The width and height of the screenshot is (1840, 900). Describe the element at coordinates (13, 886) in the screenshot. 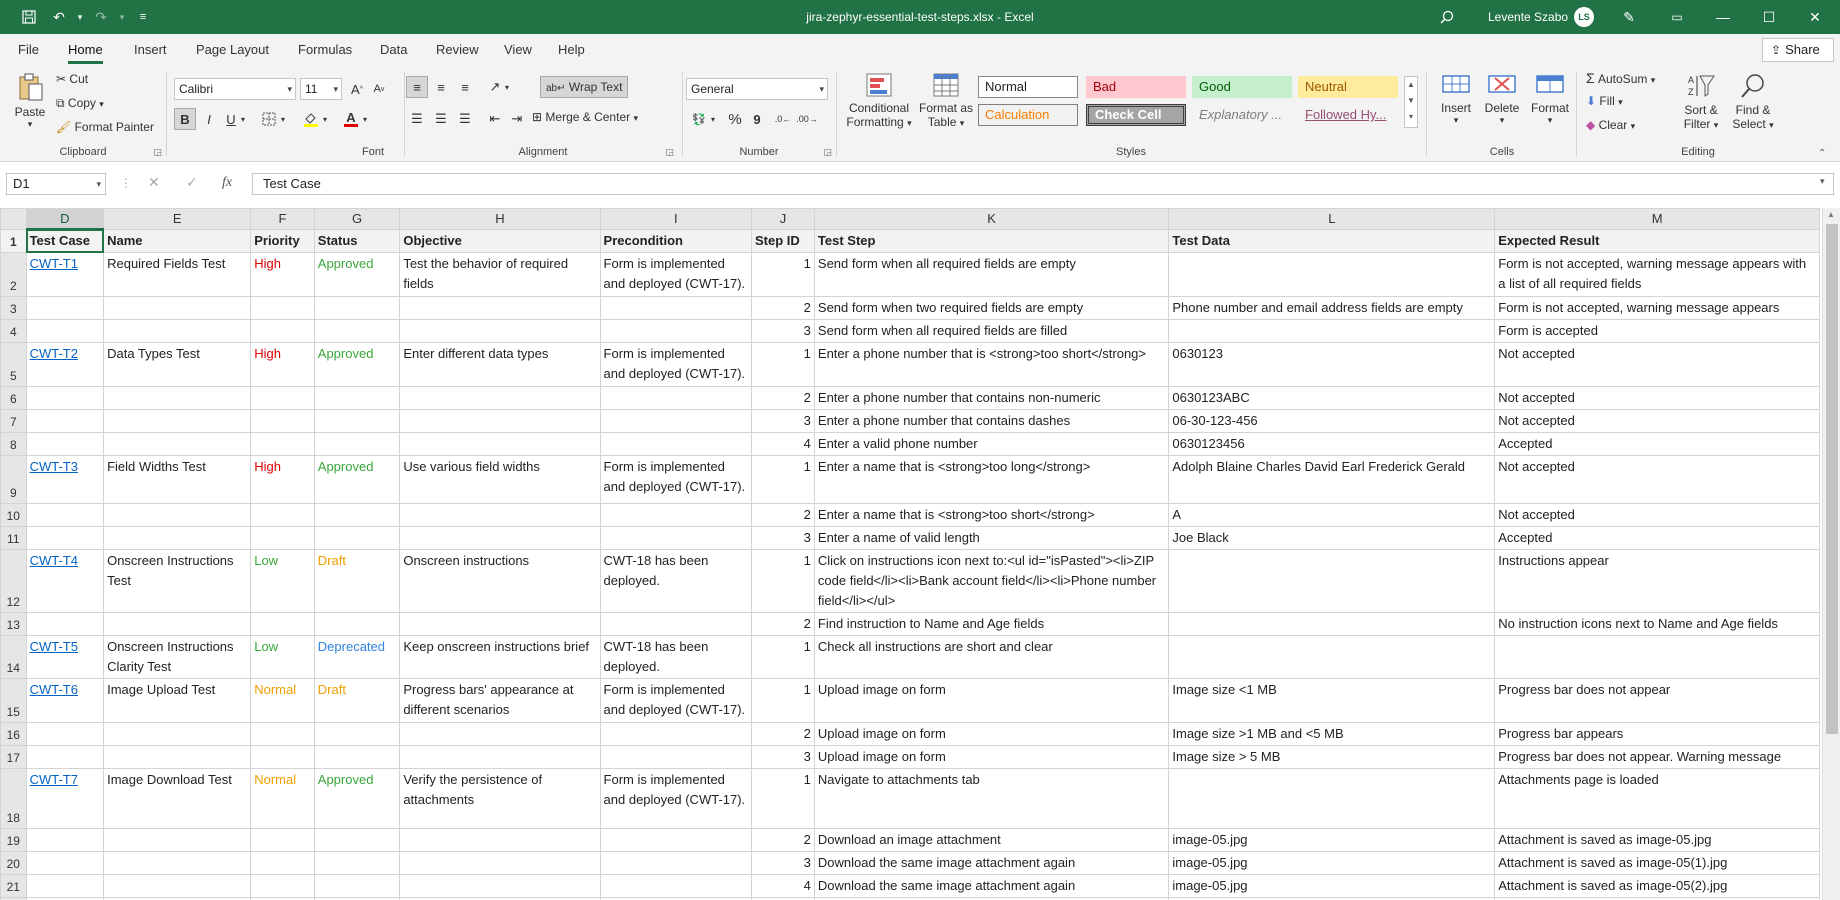

I see `row-header: 21` at that location.